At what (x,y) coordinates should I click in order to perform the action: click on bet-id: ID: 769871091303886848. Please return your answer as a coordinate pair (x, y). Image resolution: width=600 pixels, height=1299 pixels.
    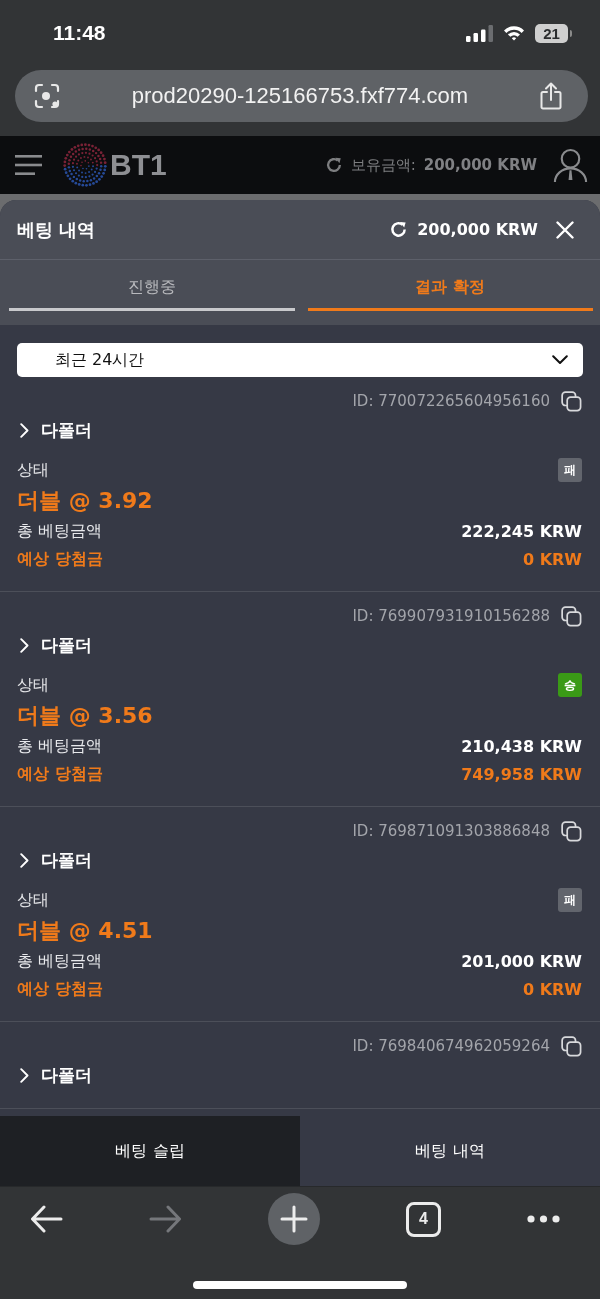
    Looking at the image, I should click on (451, 831).